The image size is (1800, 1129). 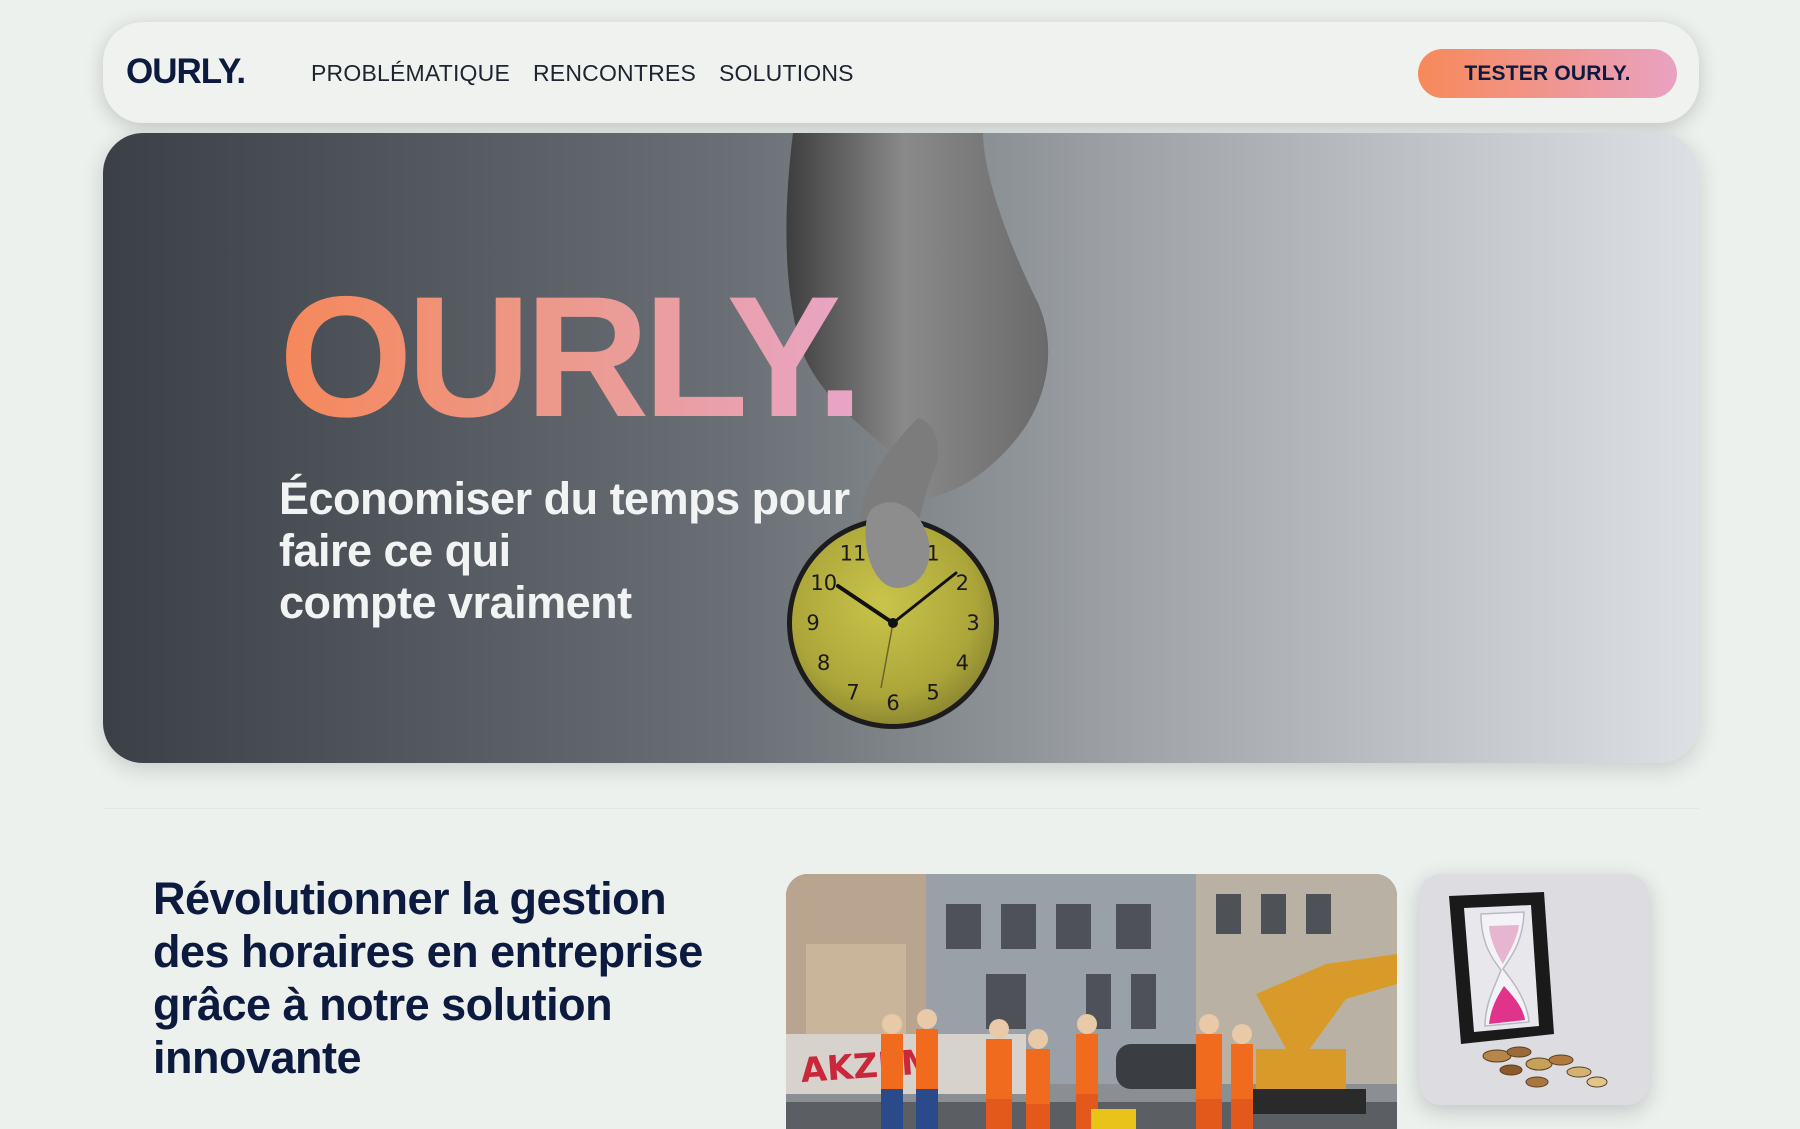 What do you see at coordinates (962, 663) in the screenshot?
I see `clock-numeral: 4` at bounding box center [962, 663].